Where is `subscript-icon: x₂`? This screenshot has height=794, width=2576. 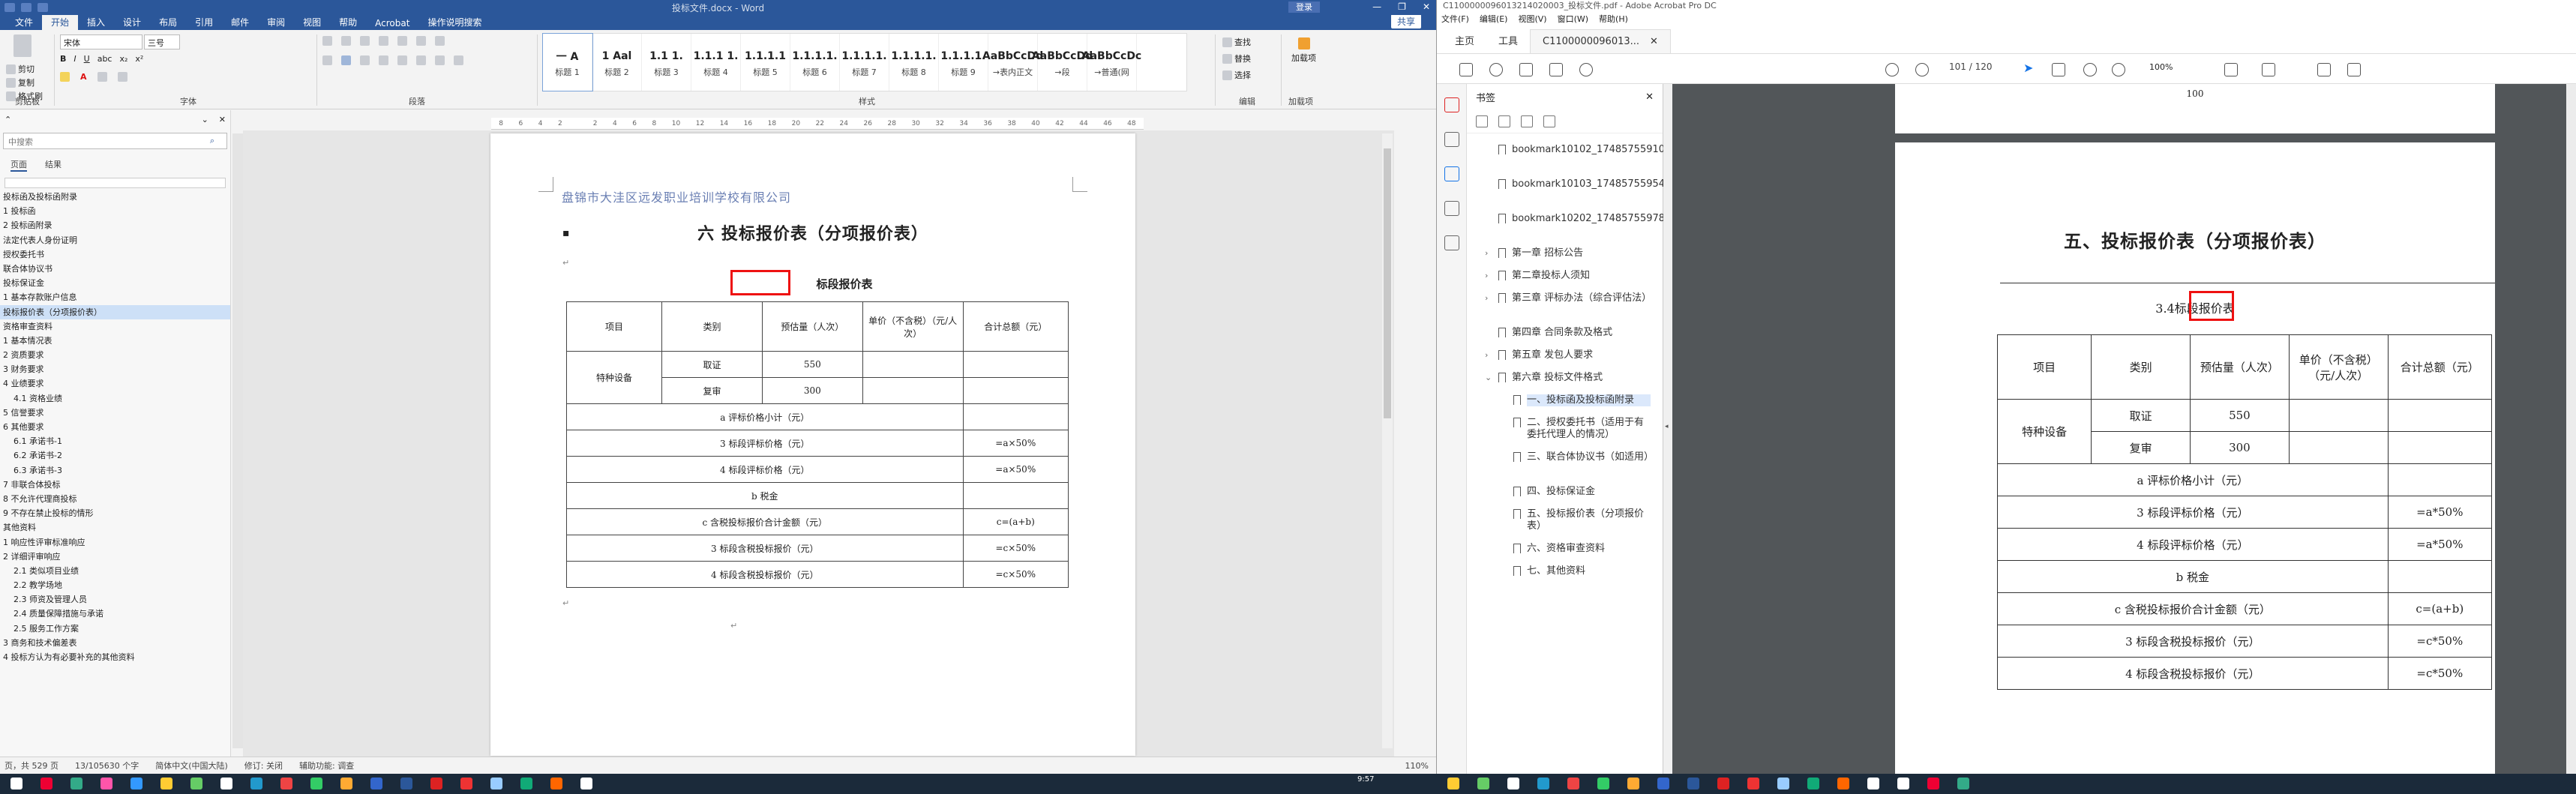 subscript-icon: x₂ is located at coordinates (123, 59).